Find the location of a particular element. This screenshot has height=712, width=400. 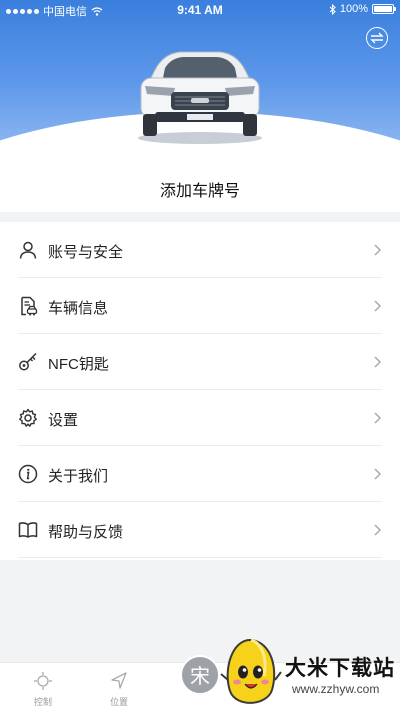

bluetooth-icon is located at coordinates (332, 9).